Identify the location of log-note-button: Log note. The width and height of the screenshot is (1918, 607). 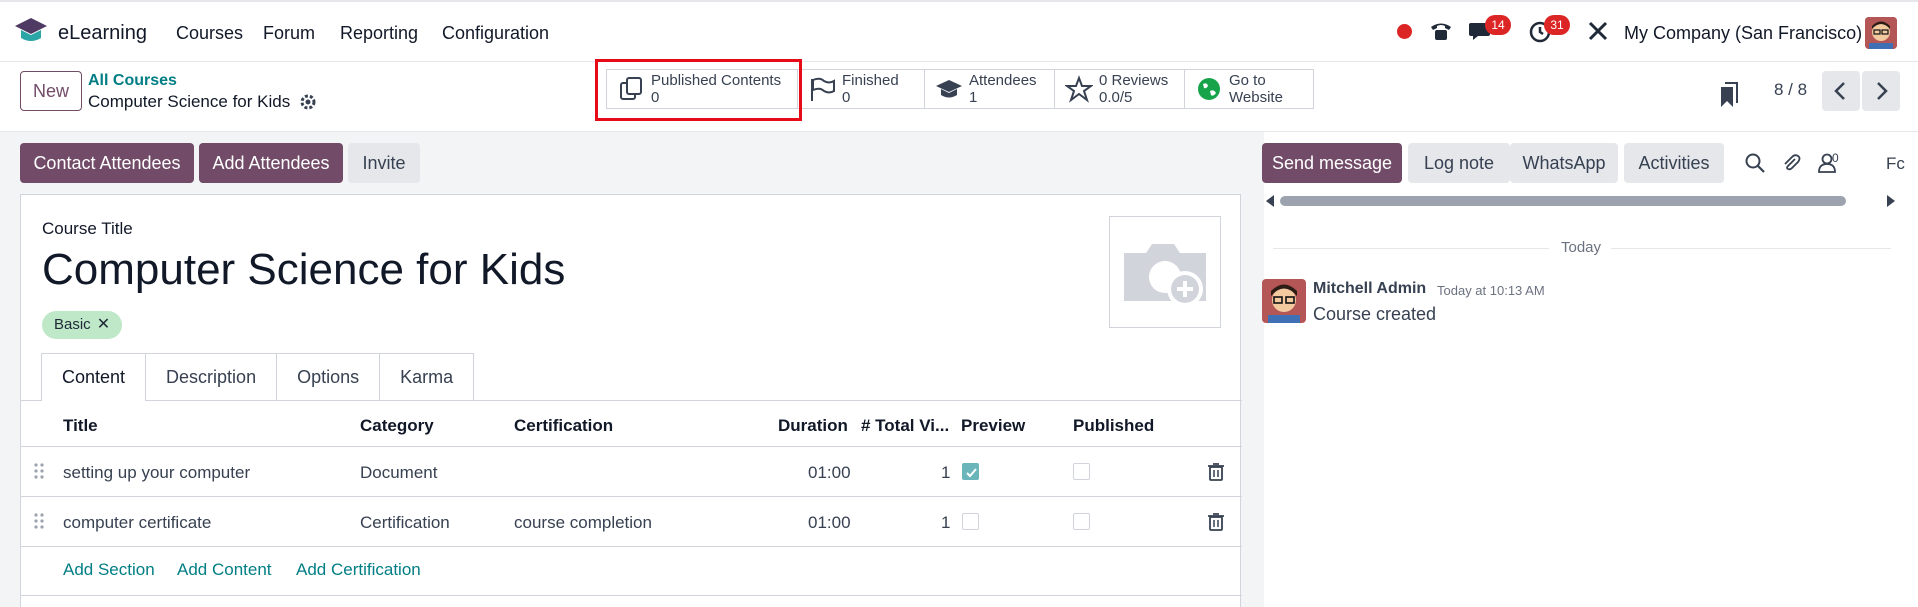
(1459, 163).